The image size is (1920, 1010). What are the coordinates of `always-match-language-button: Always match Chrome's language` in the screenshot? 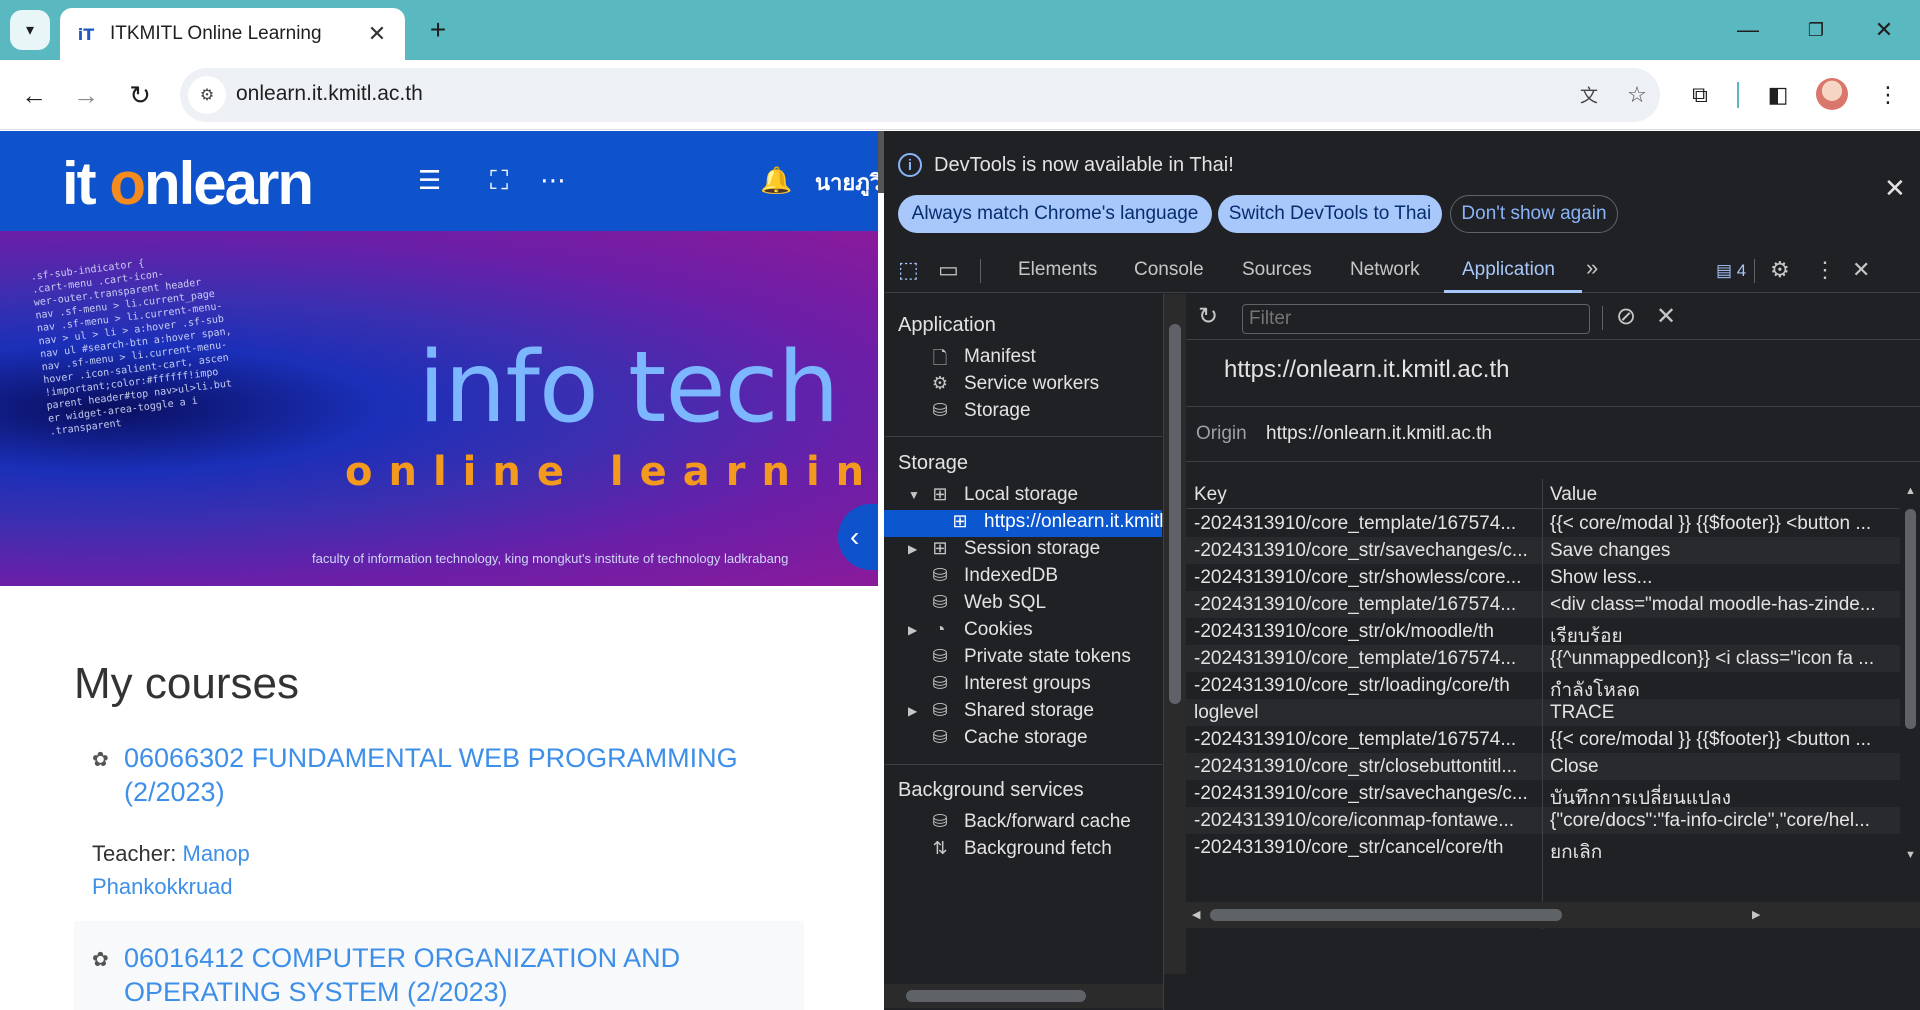 It's located at (1055, 214).